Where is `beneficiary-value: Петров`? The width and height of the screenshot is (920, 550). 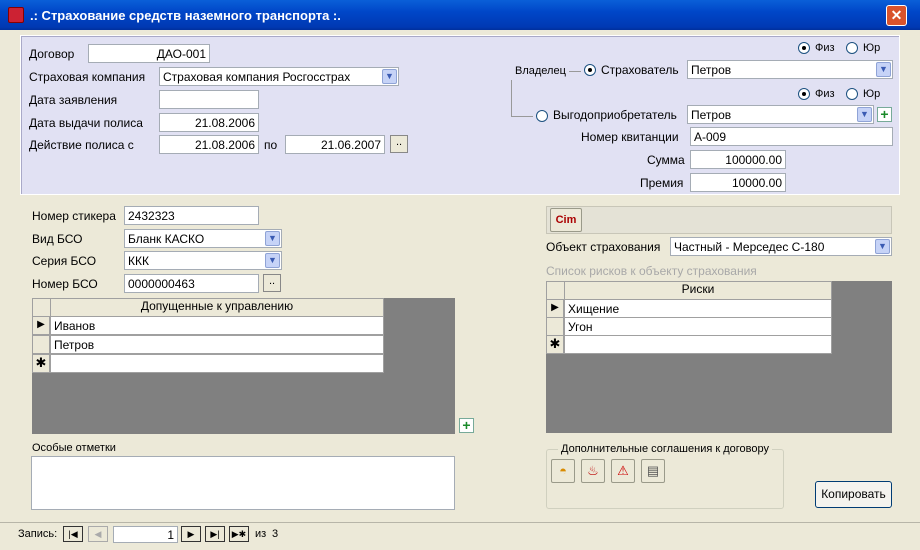 beneficiary-value: Петров is located at coordinates (711, 115).